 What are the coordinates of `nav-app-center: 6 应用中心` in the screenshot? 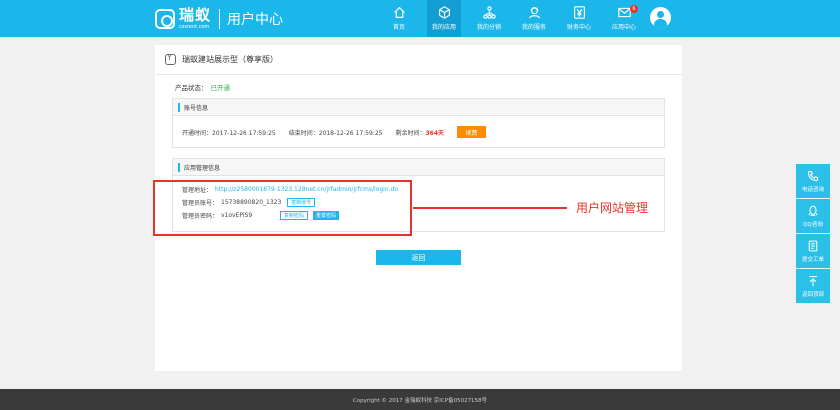 It's located at (624, 18).